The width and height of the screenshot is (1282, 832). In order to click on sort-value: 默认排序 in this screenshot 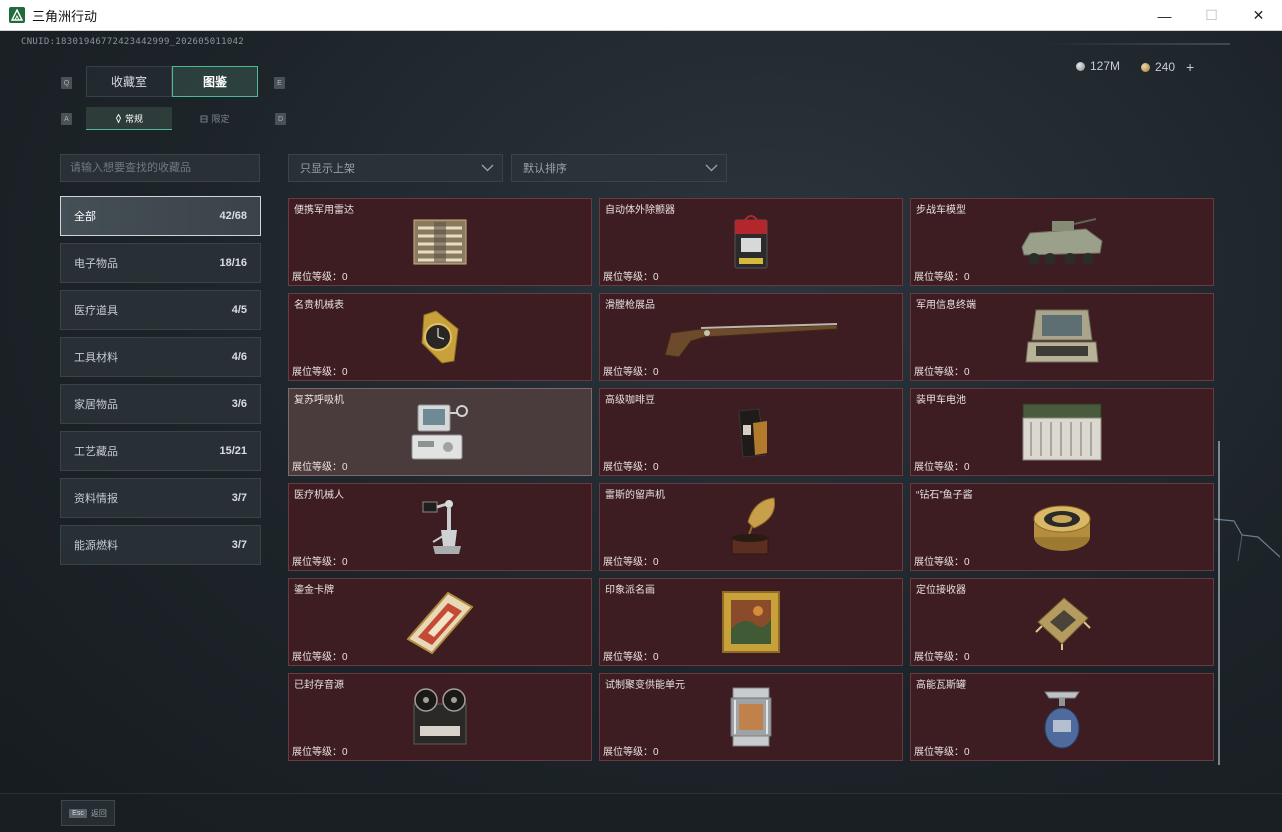, I will do `click(545, 169)`.